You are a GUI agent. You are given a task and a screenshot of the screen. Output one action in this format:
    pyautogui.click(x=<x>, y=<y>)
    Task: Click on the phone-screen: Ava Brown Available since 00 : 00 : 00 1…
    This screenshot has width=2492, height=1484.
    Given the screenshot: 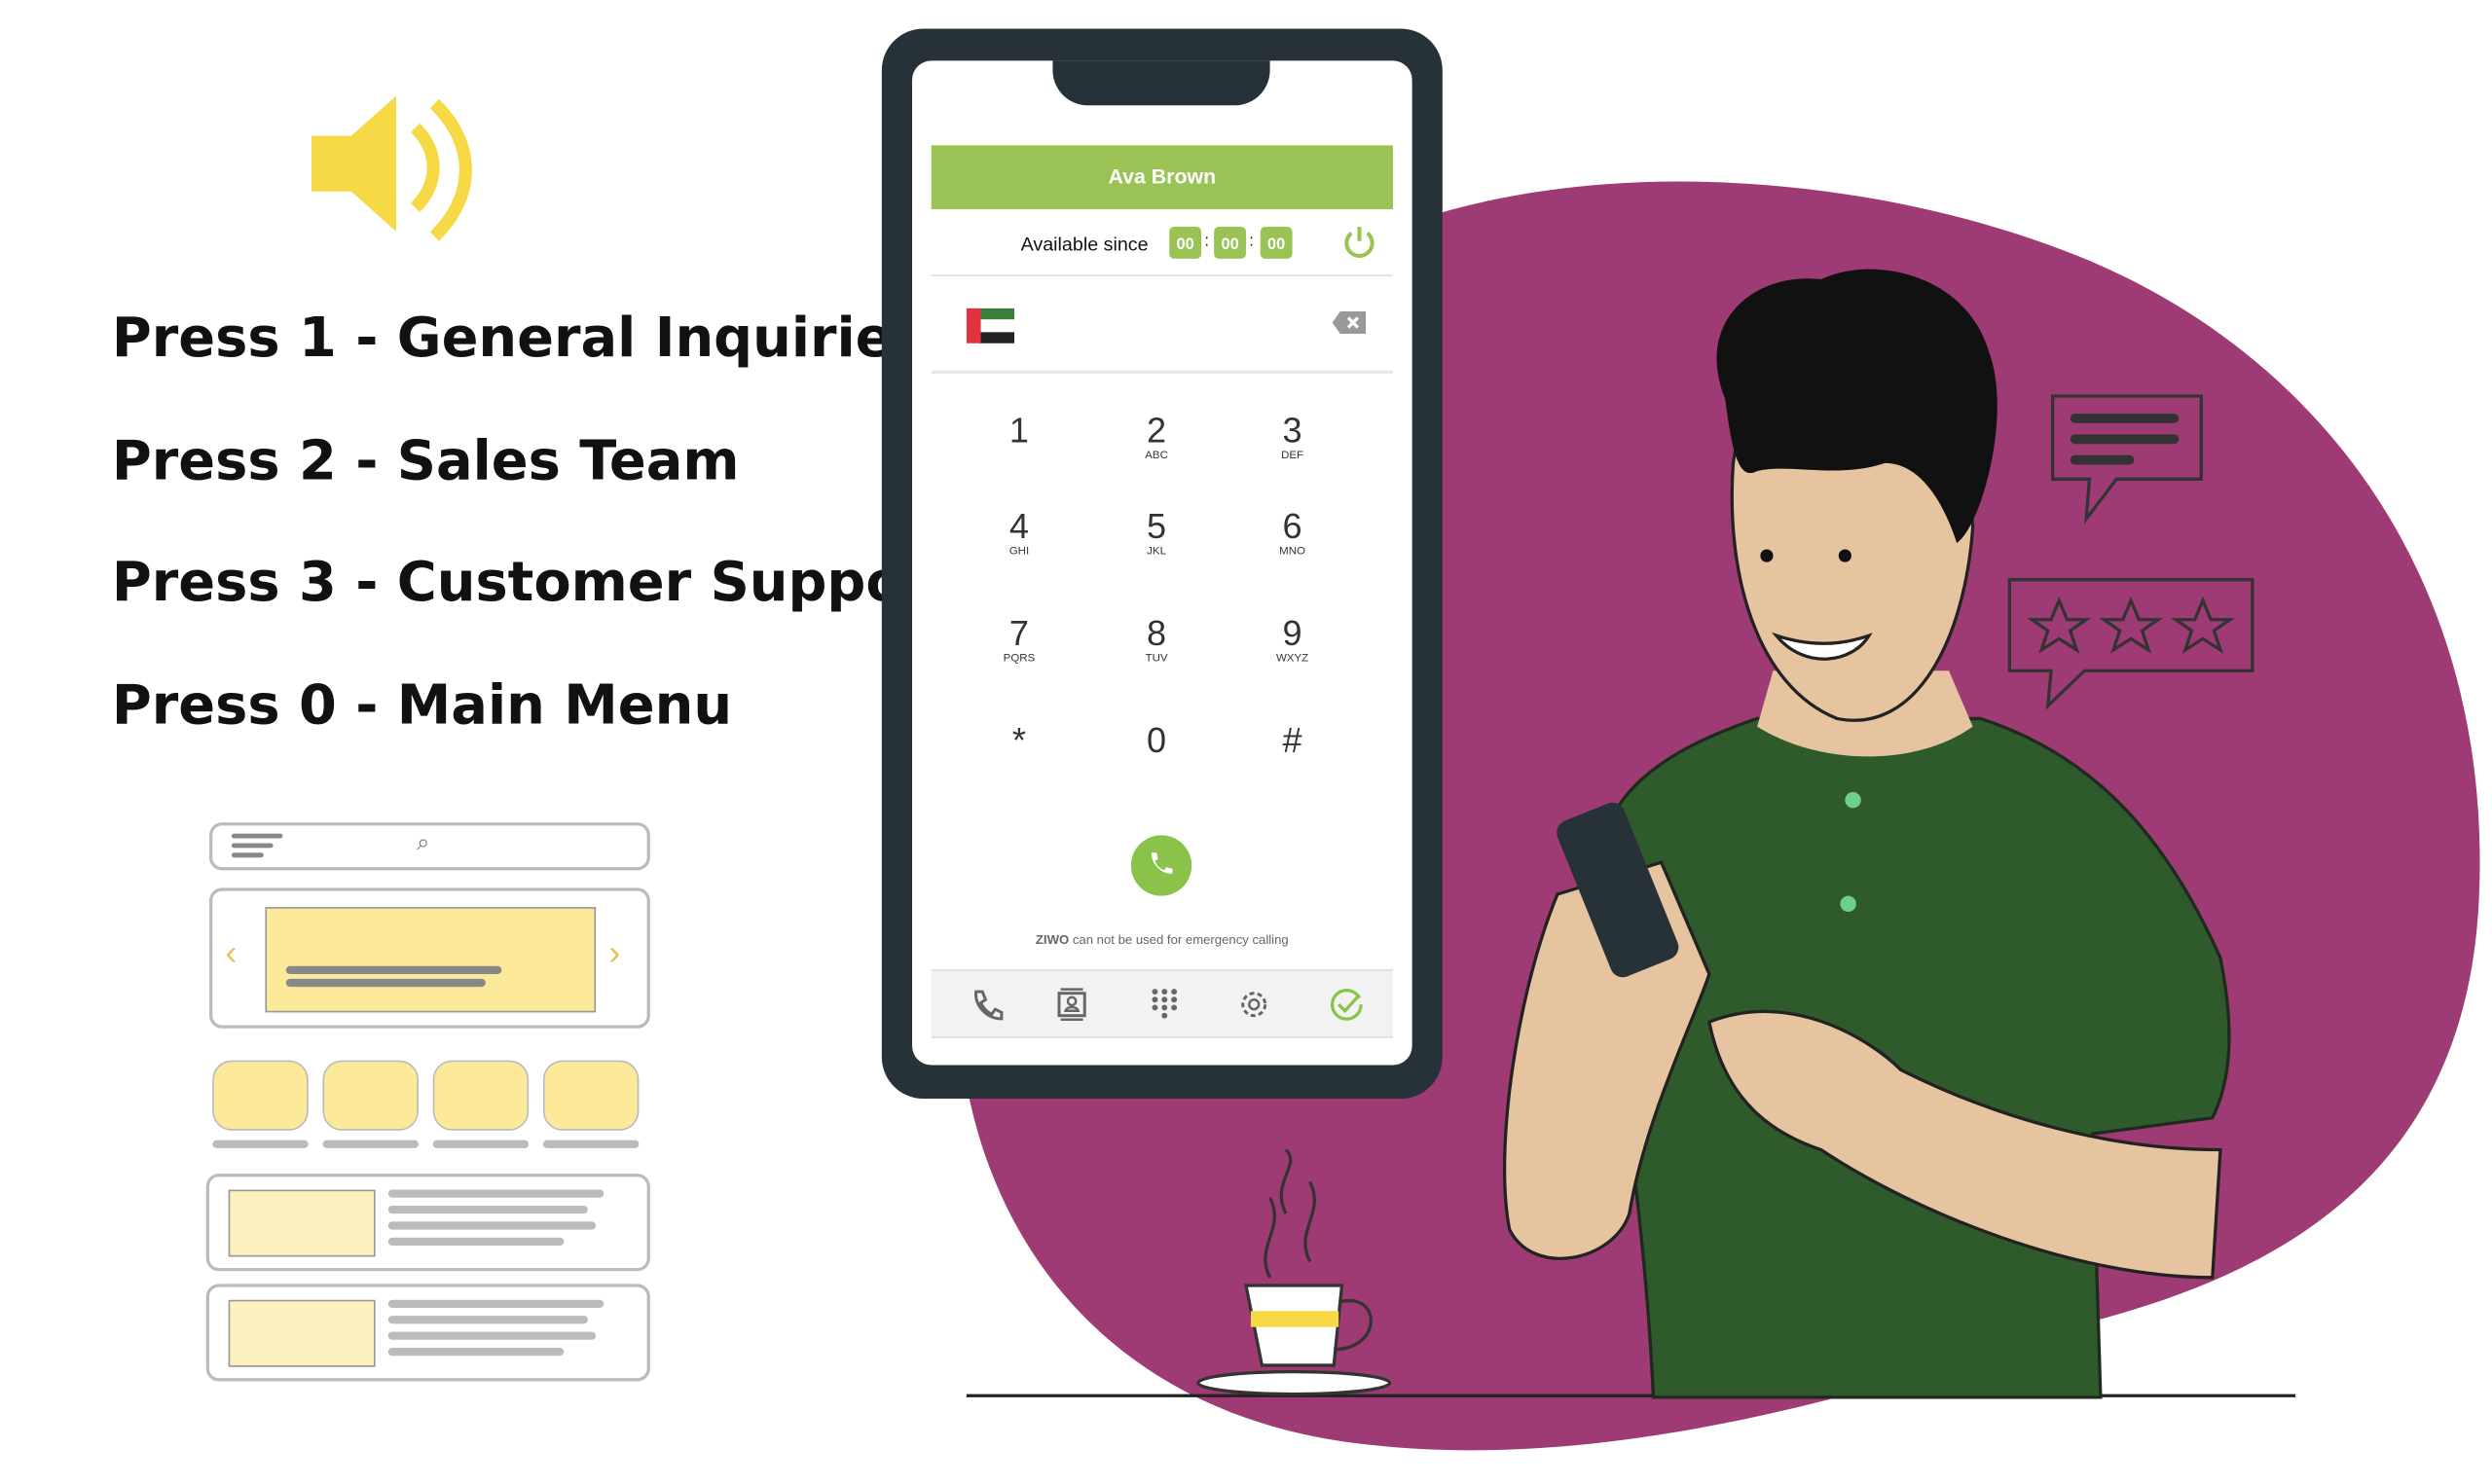 What is the action you would take?
    pyautogui.click(x=1162, y=563)
    